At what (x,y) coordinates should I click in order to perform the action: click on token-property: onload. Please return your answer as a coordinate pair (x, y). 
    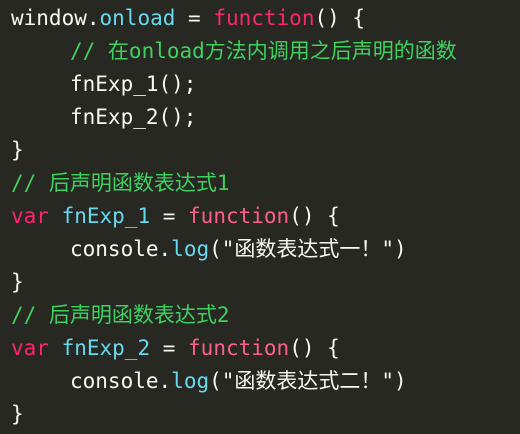
    Looking at the image, I should click on (137, 18).